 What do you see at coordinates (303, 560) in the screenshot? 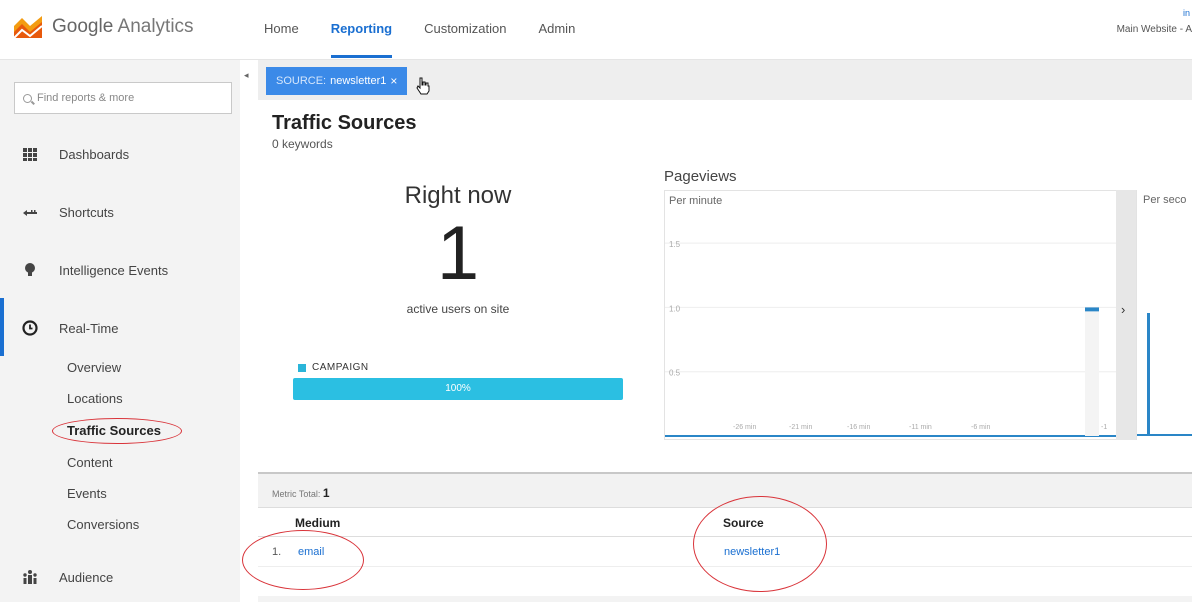
I see `annotation-circle-medium` at bounding box center [303, 560].